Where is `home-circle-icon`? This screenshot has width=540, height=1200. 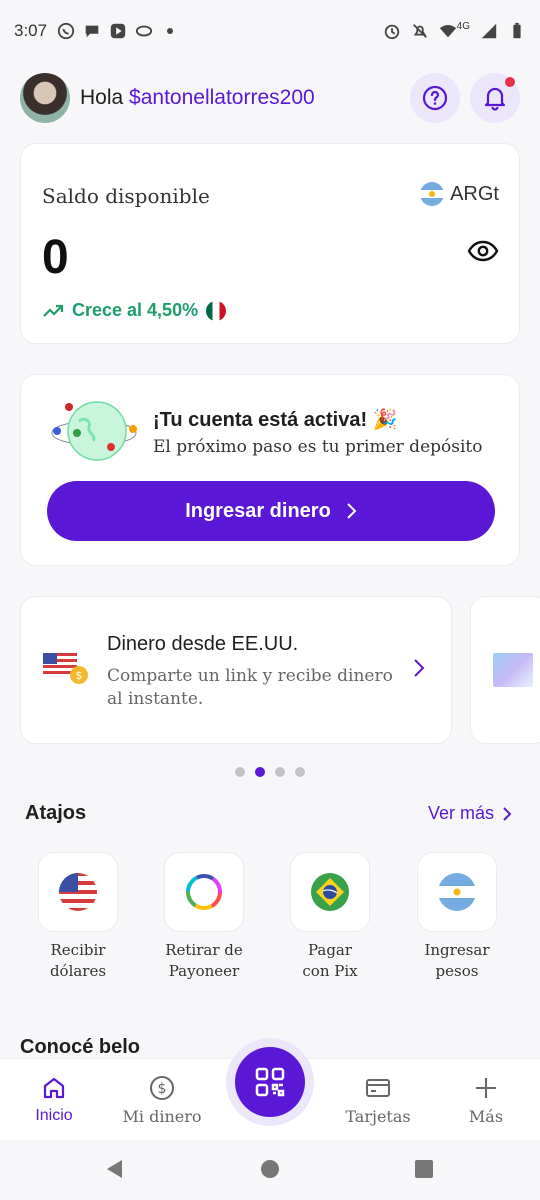 home-circle-icon is located at coordinates (270, 1169).